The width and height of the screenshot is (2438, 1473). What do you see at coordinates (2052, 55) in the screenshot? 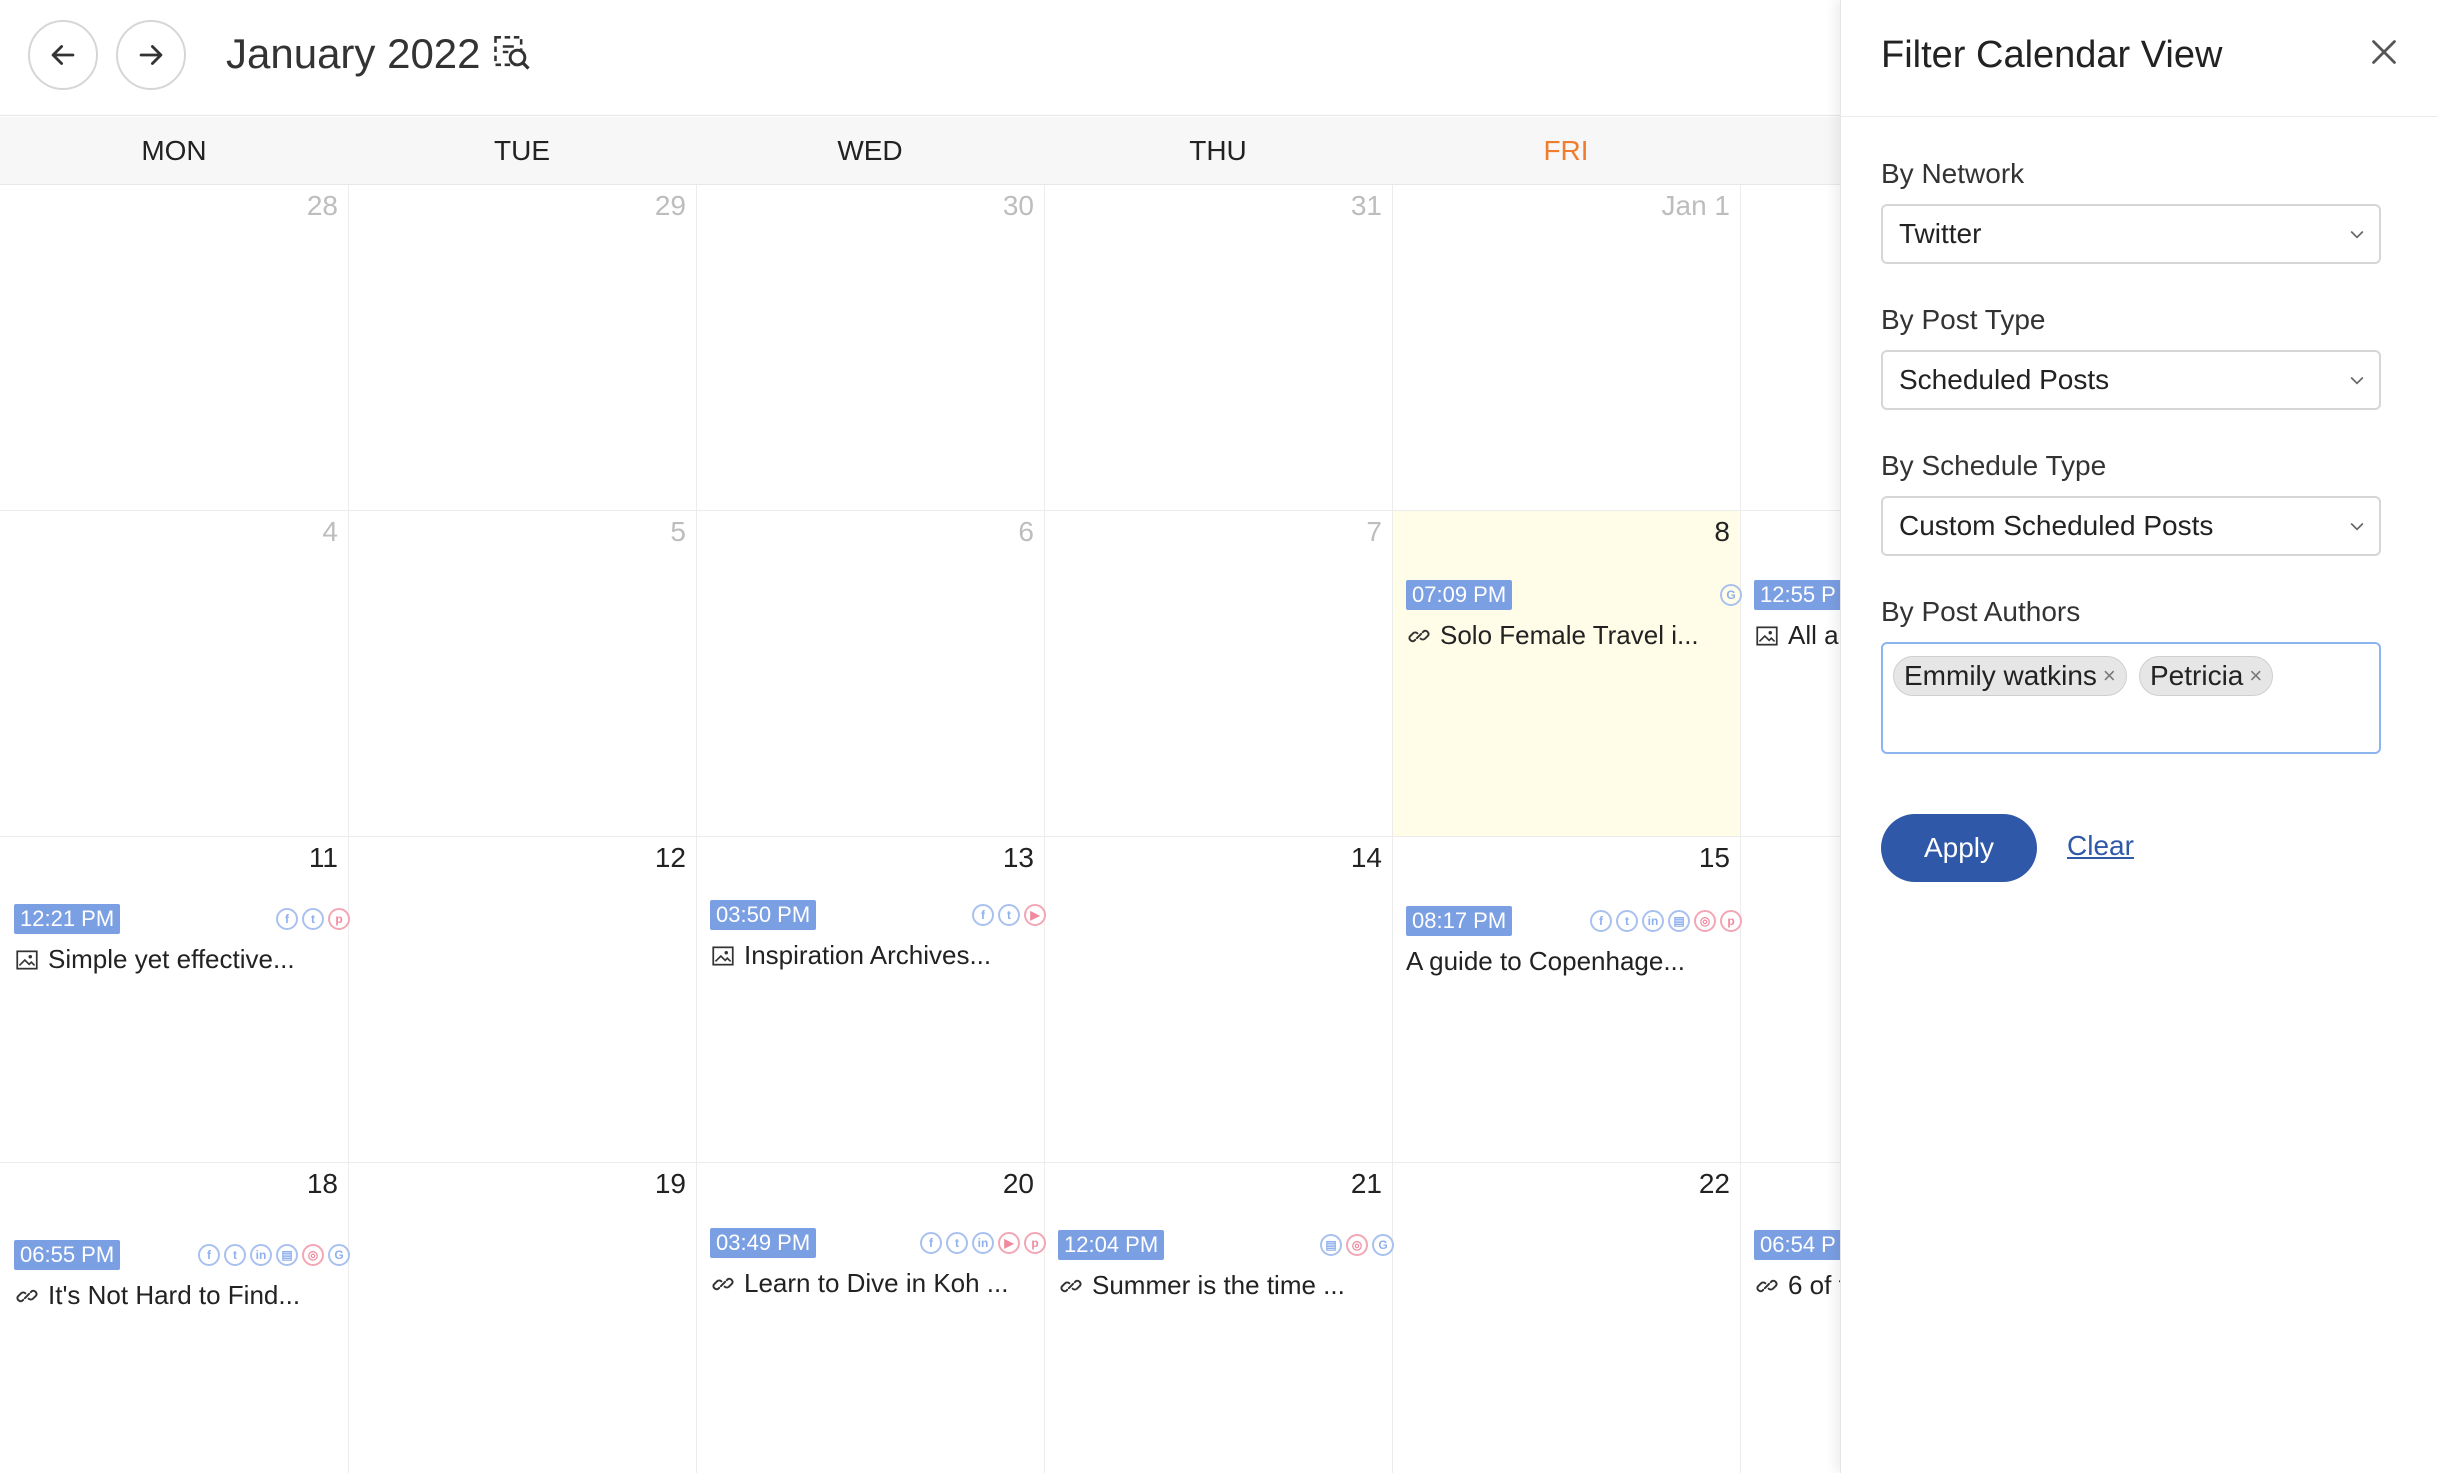
I see `panel-title: Filter Calendar View` at bounding box center [2052, 55].